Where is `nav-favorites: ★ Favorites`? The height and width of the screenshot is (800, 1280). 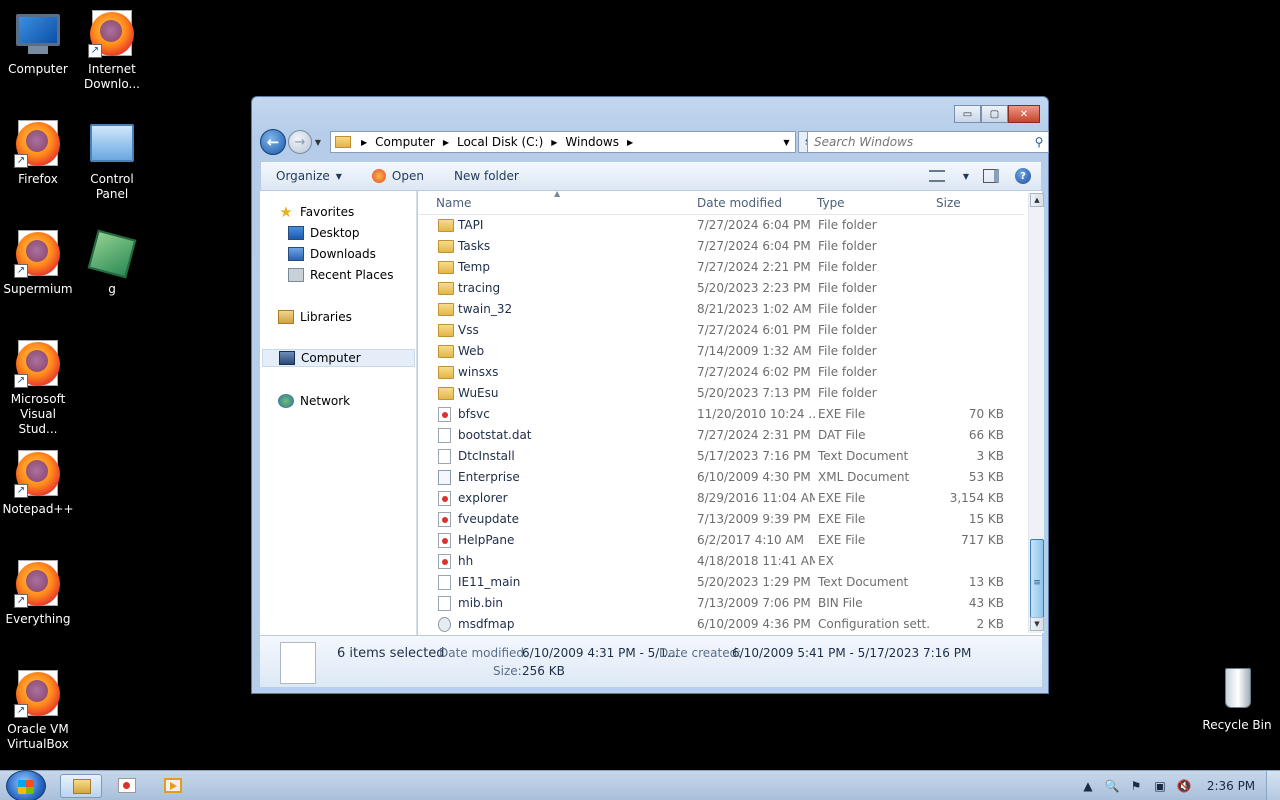 nav-favorites: ★ Favorites is located at coordinates (316, 212).